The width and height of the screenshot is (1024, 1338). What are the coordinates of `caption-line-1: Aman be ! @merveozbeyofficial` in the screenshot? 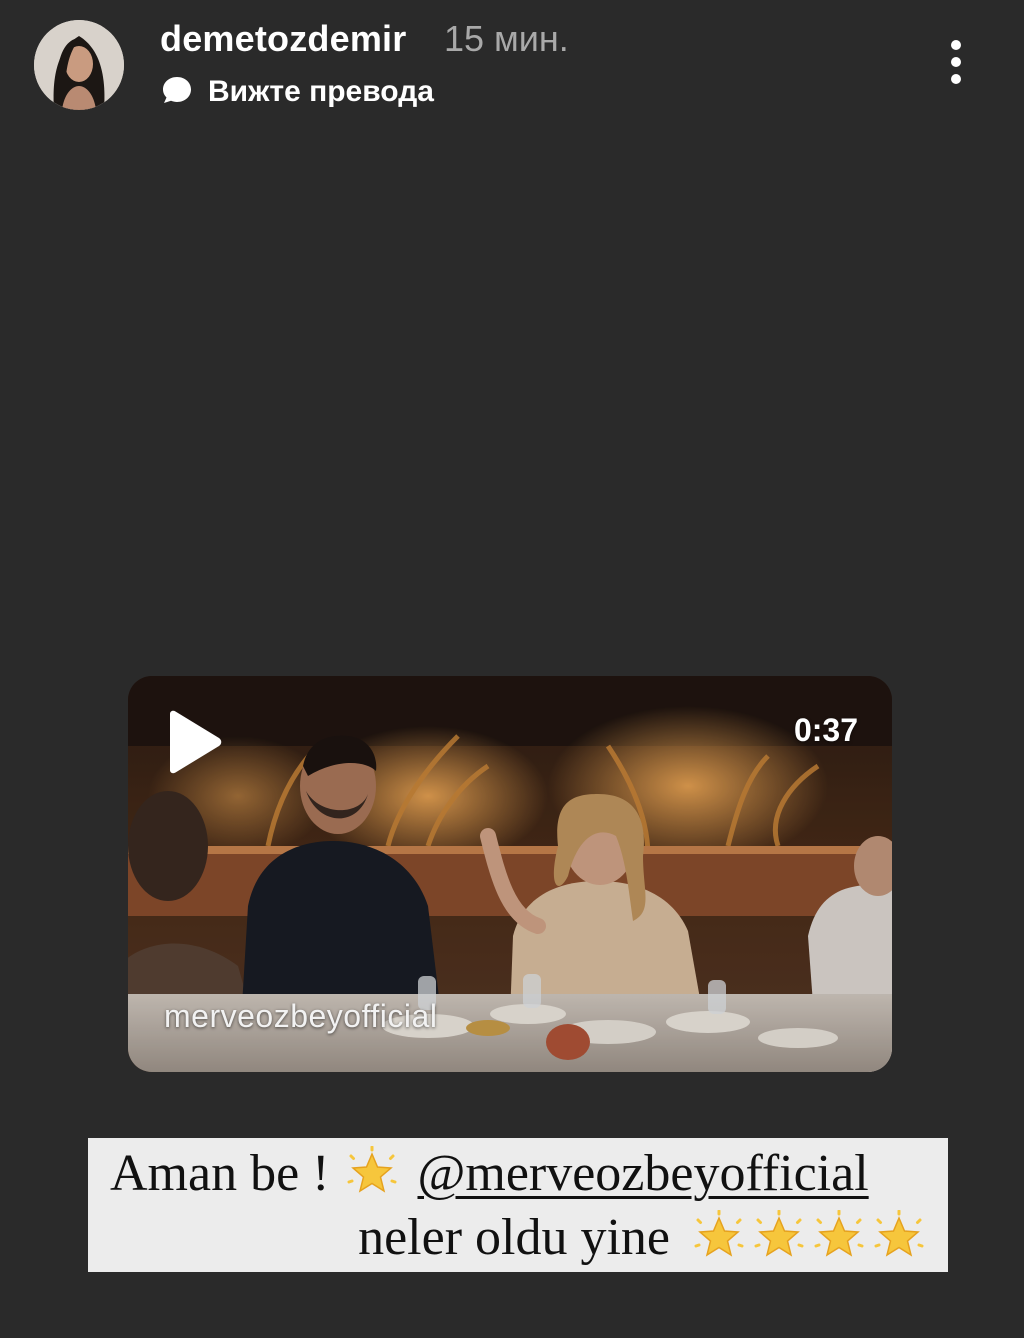 It's located at (489, 1173).